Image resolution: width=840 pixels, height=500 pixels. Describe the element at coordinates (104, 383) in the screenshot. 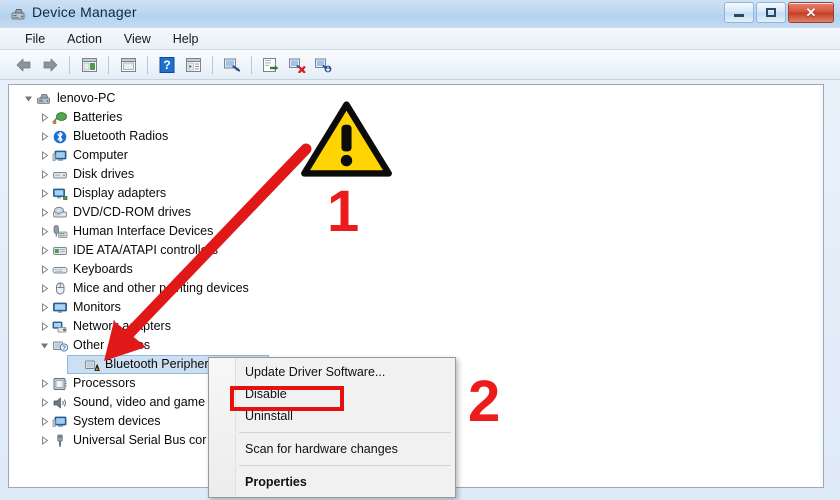

I see `tree-item-label: Processors` at that location.